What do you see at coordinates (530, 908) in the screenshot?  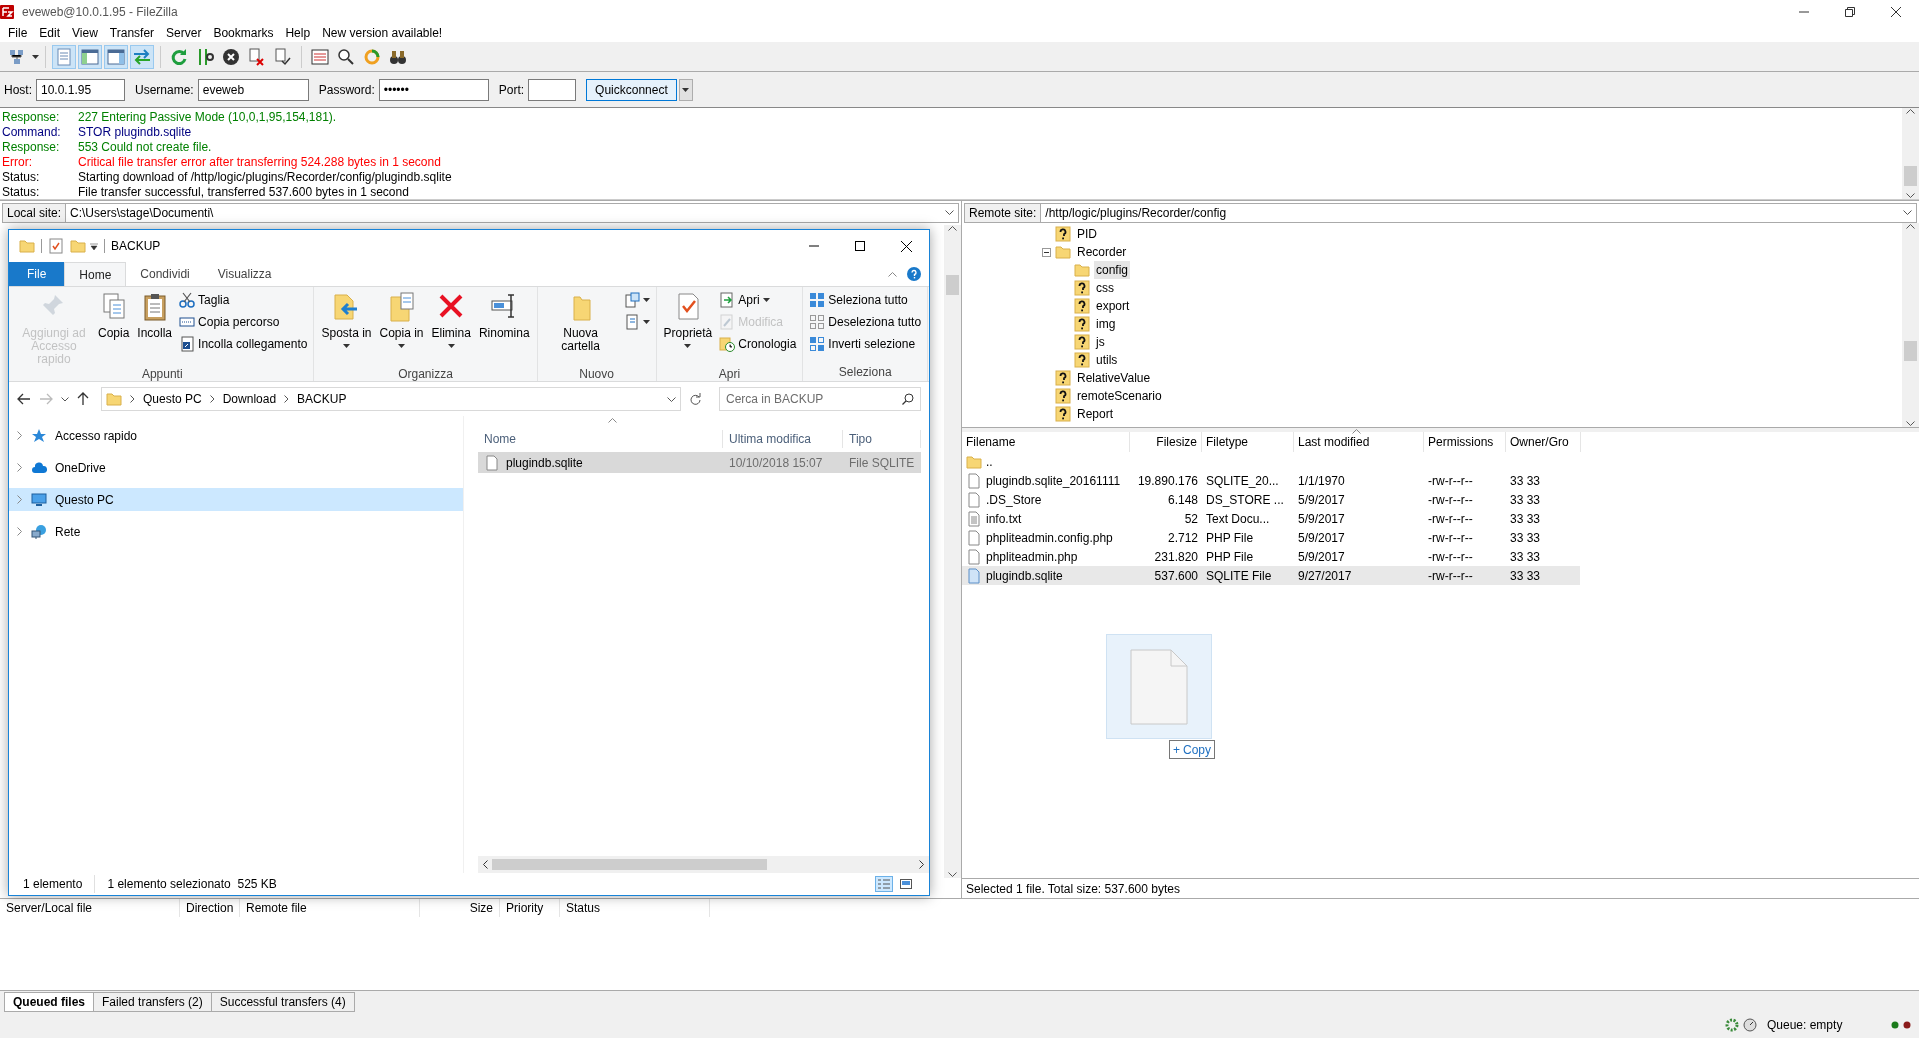 I see `column-header: Priority` at bounding box center [530, 908].